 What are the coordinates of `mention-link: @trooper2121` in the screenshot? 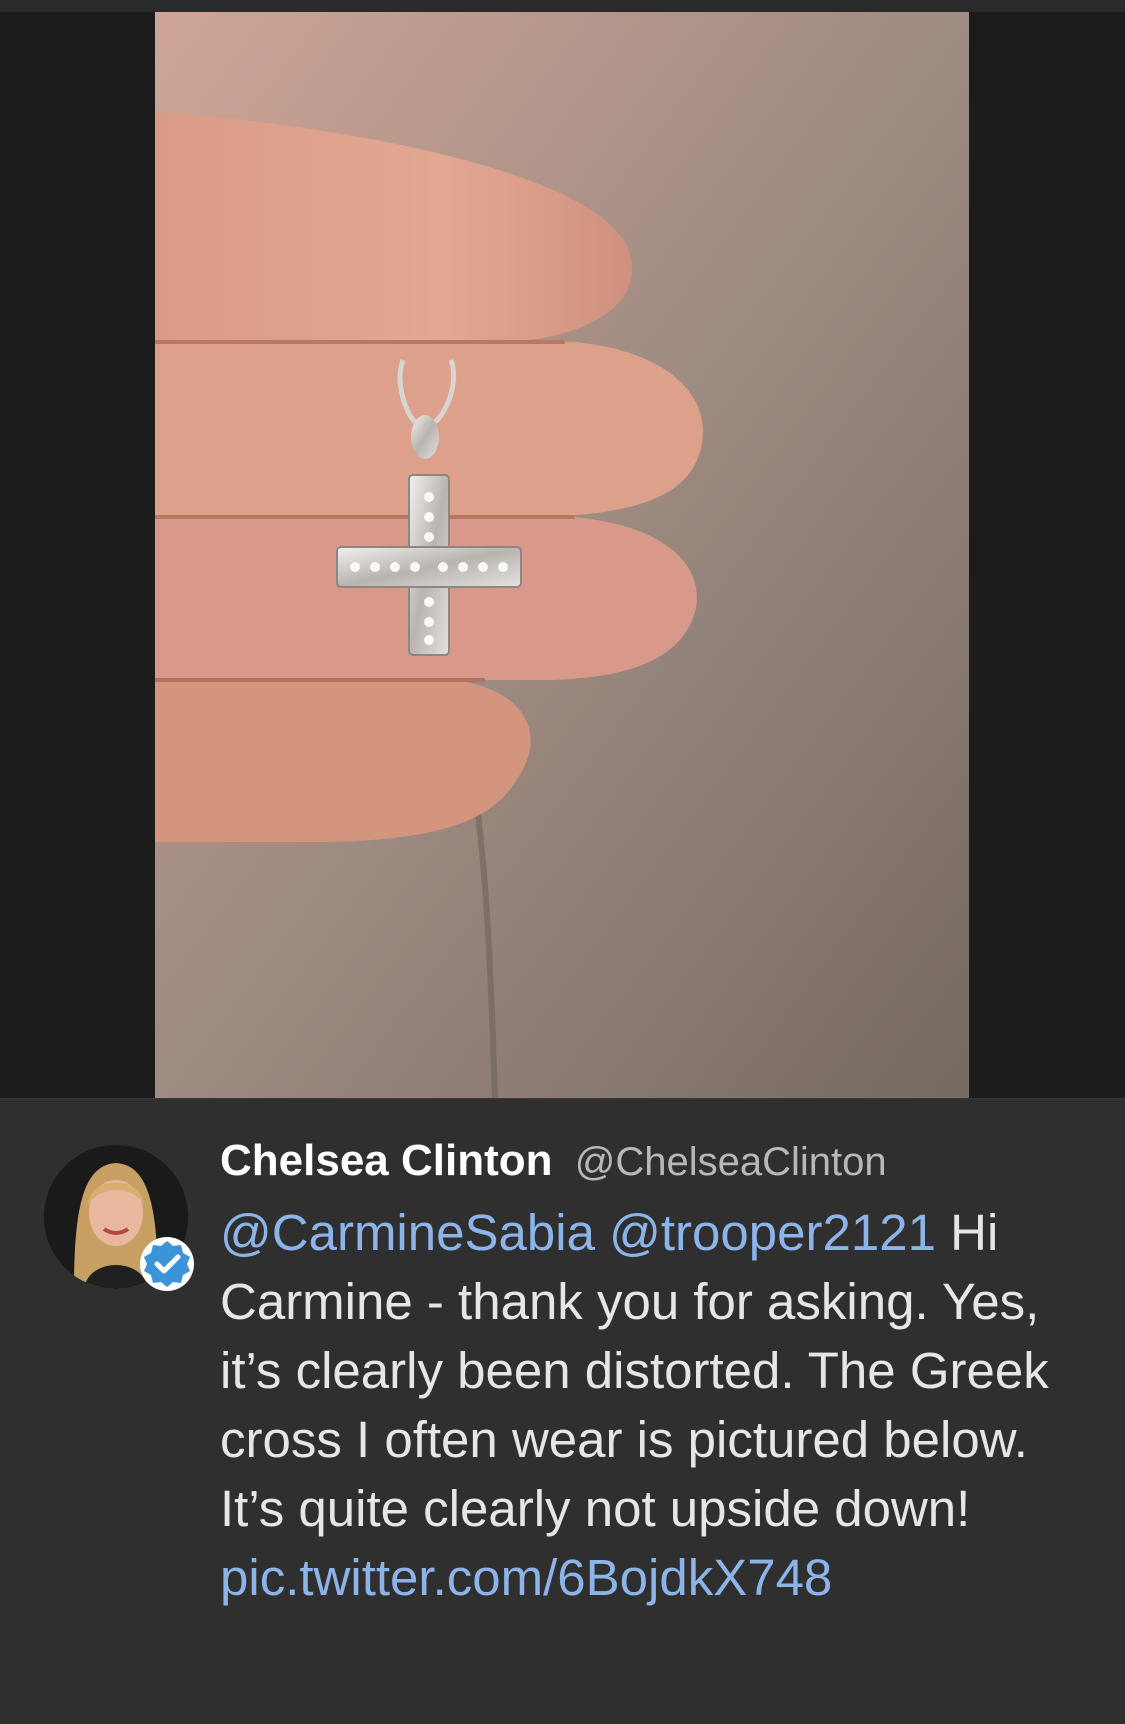 It's located at (772, 1232).